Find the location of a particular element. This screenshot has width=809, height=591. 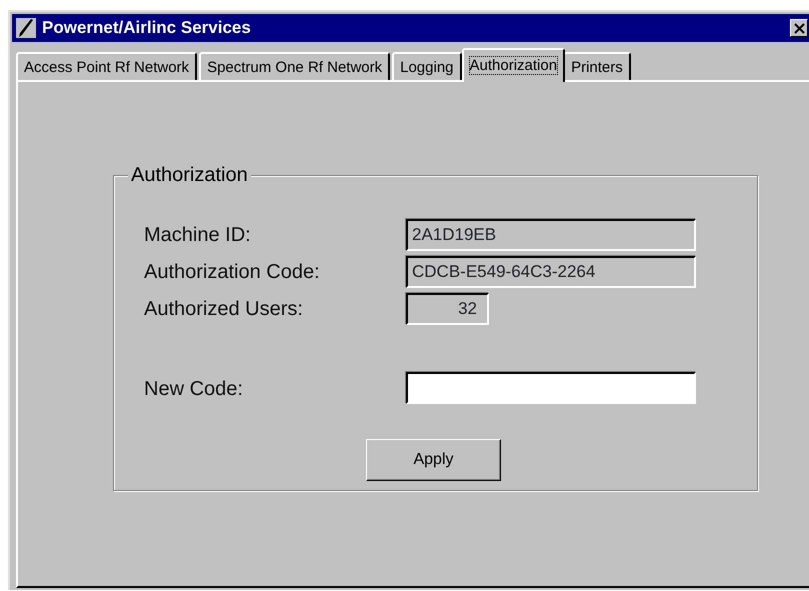

close-icon is located at coordinates (799, 28).